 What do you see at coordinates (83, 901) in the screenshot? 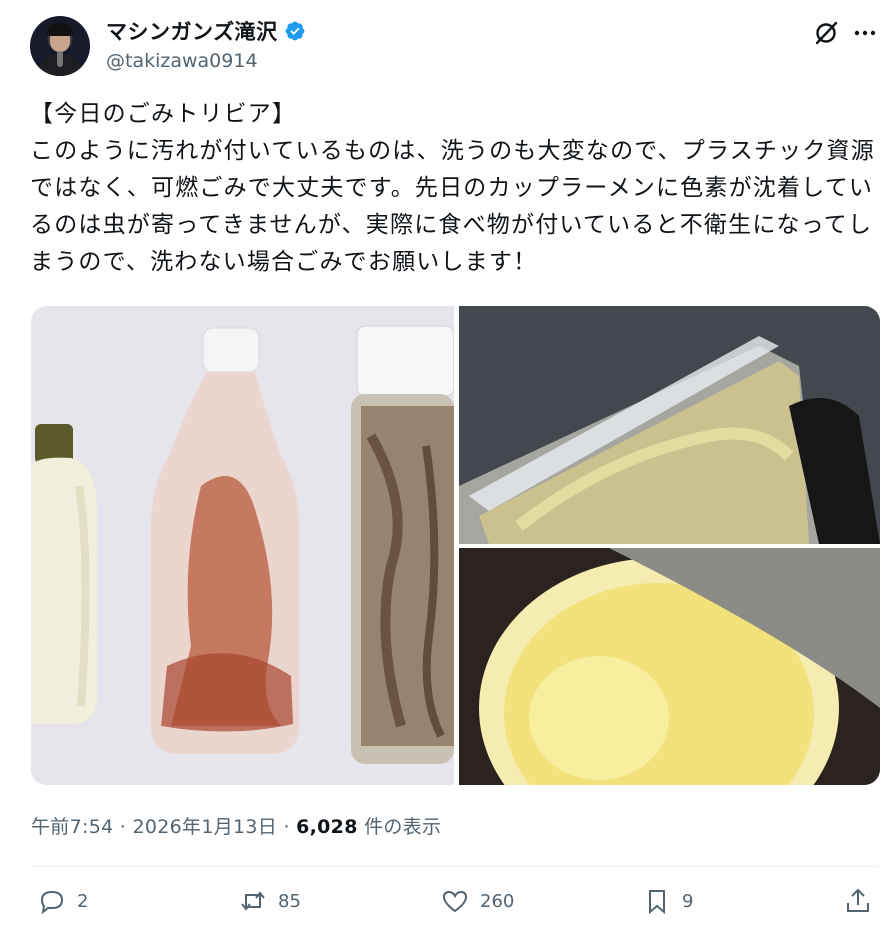
I see `reply-count: 2` at bounding box center [83, 901].